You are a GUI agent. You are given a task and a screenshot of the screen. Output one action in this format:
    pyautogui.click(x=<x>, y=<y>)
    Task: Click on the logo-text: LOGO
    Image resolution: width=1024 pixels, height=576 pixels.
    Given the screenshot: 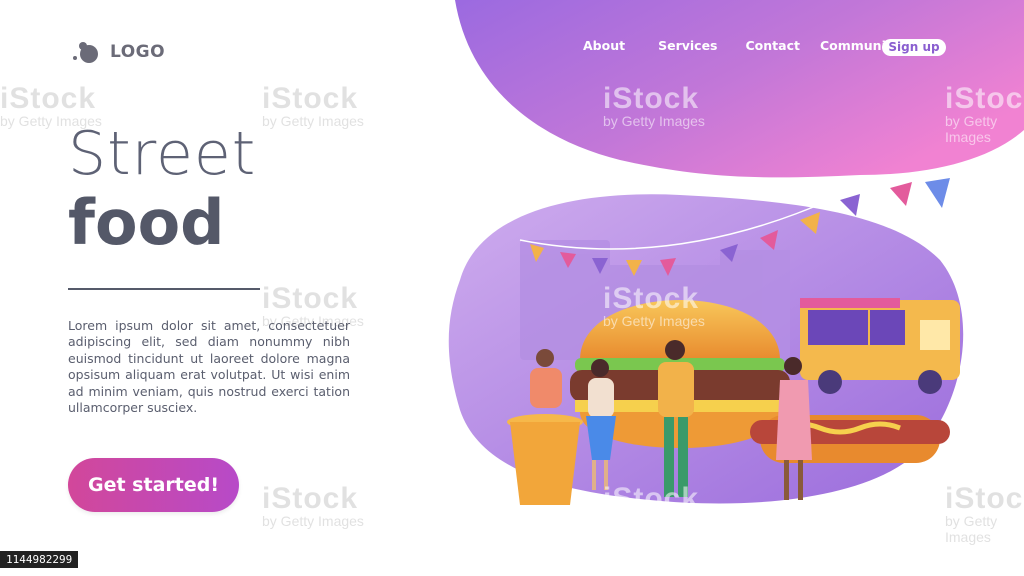 What is the action you would take?
    pyautogui.click(x=138, y=52)
    